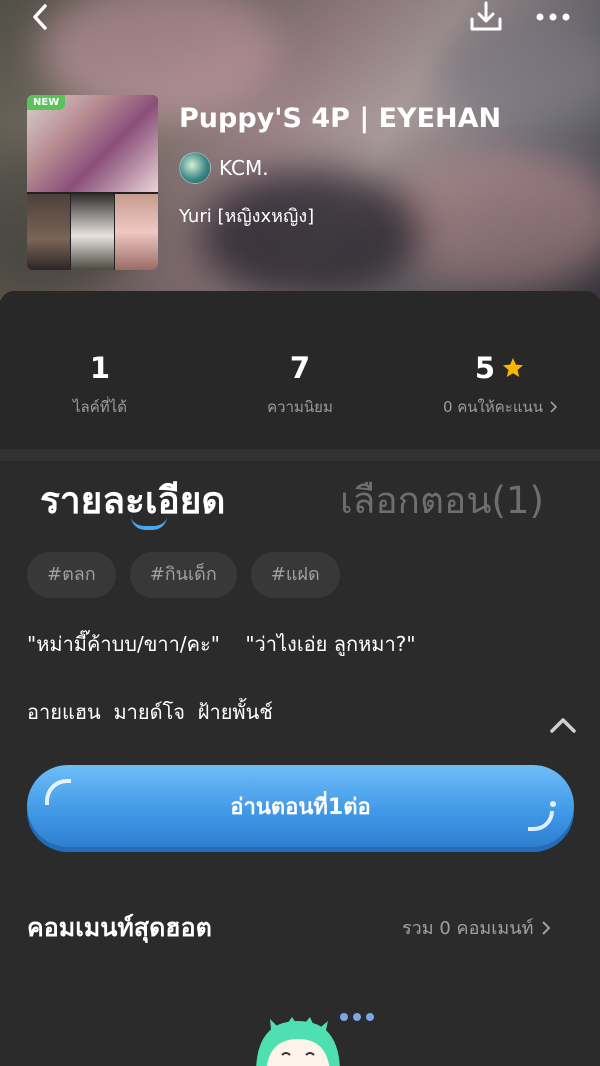  I want to click on read-episode-label: อ่านตอนที่1ต่อ, so click(300, 807).